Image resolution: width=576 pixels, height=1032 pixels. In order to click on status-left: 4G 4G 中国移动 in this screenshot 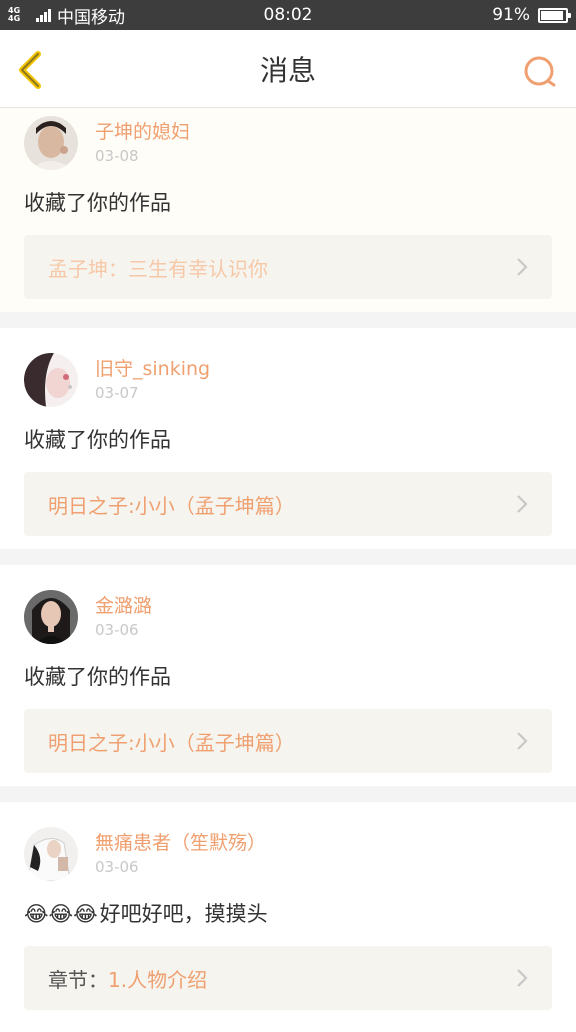, I will do `click(66, 15)`.